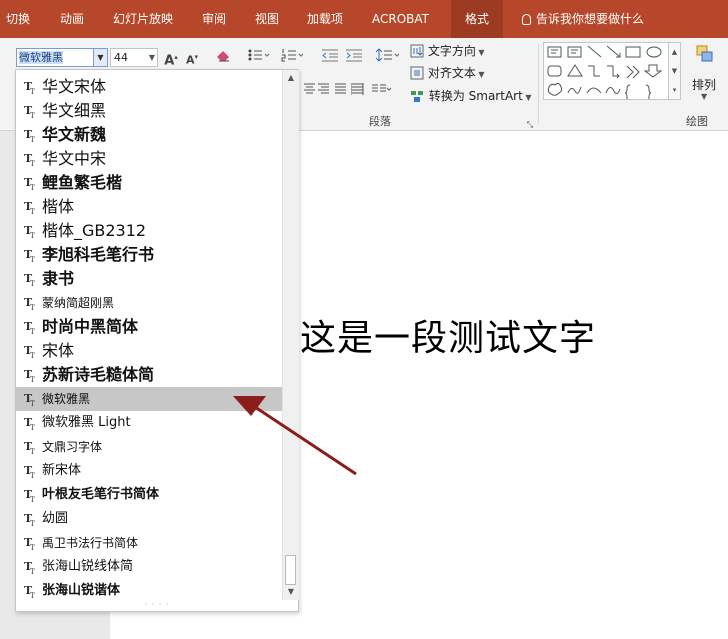 The height and width of the screenshot is (639, 728). I want to click on arrow-head, so click(249, 406).